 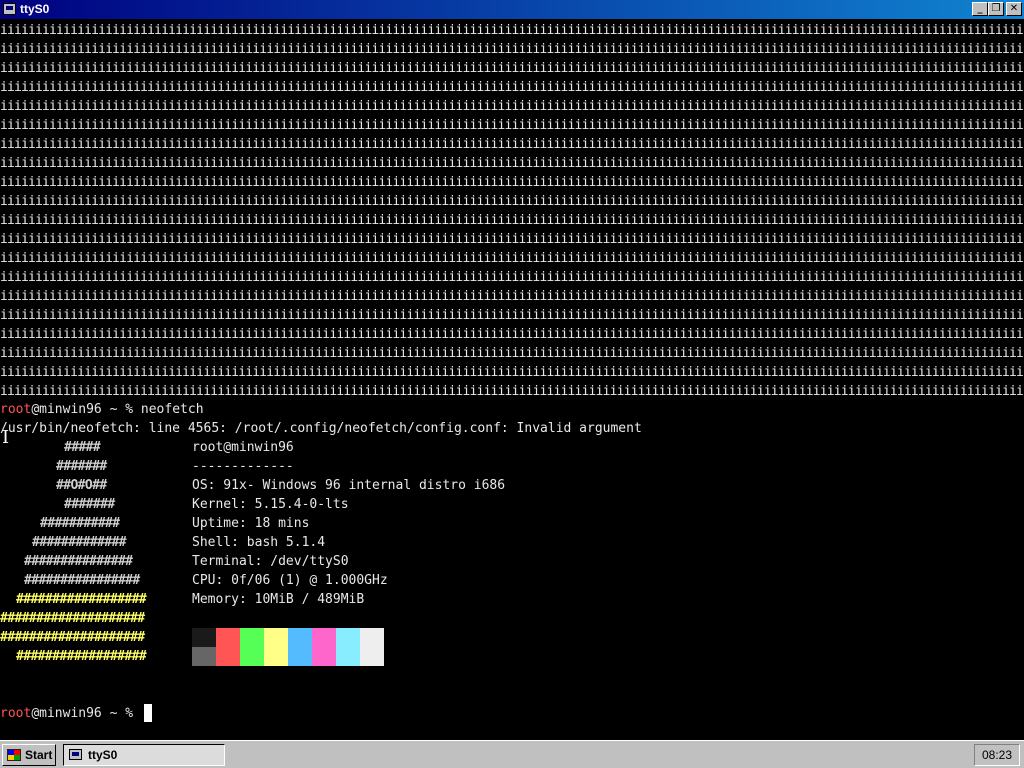 I want to click on close-button: ✕, so click(x=1014, y=9).